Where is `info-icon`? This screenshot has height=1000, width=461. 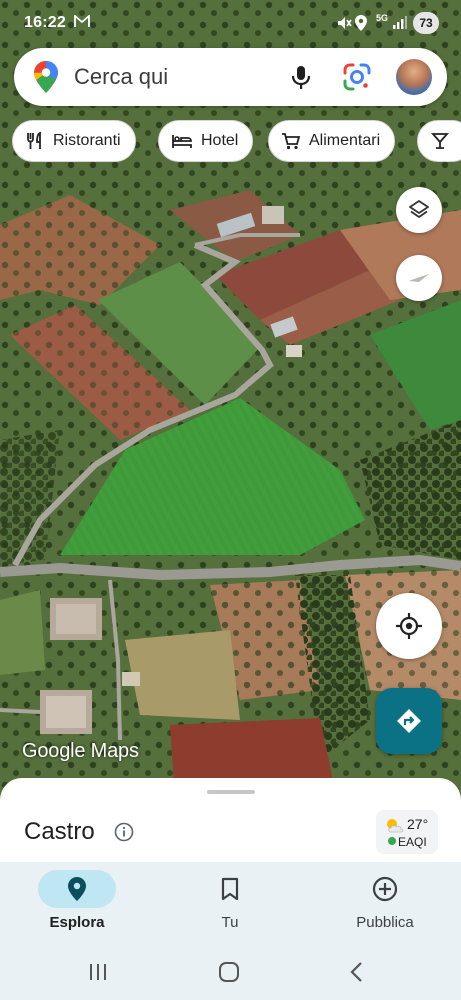
info-icon is located at coordinates (124, 834).